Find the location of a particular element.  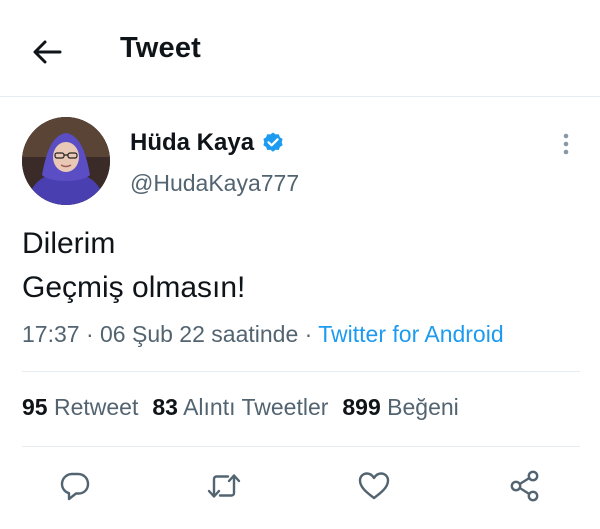

more-vertical-icon is located at coordinates (566, 144).